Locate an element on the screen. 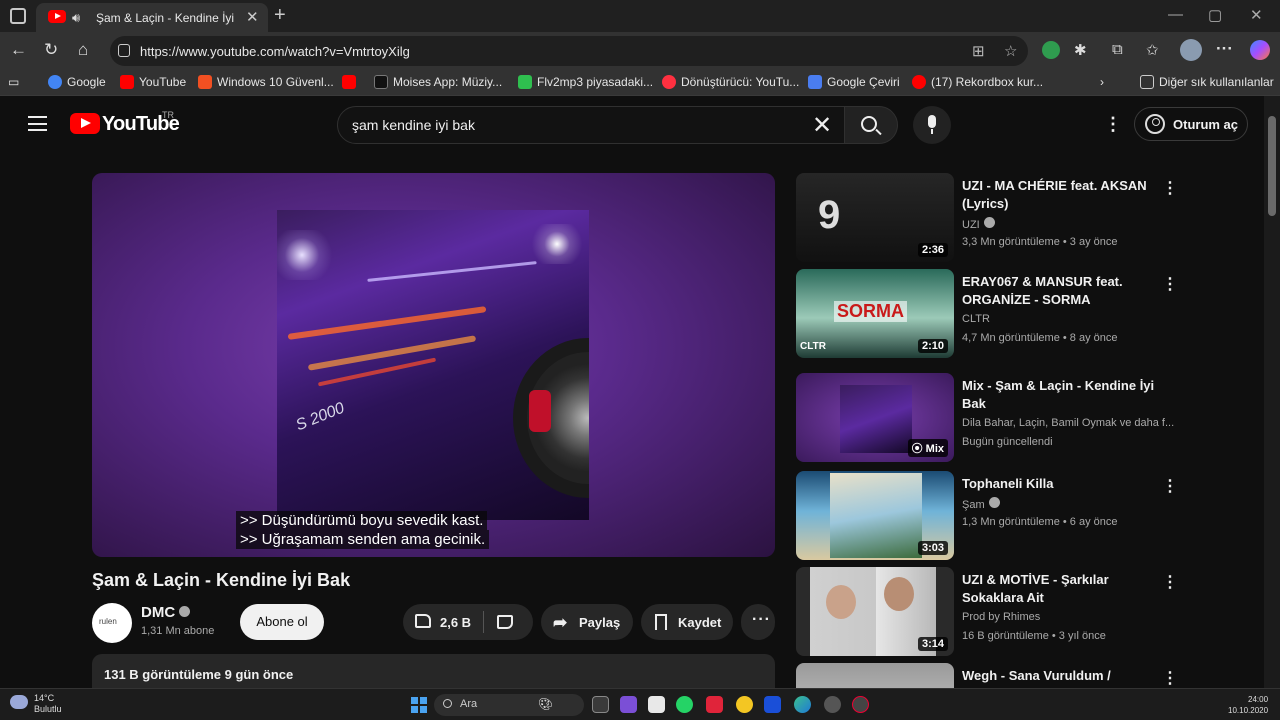 This screenshot has width=1280, height=720. norton-icon is located at coordinates (744, 704).